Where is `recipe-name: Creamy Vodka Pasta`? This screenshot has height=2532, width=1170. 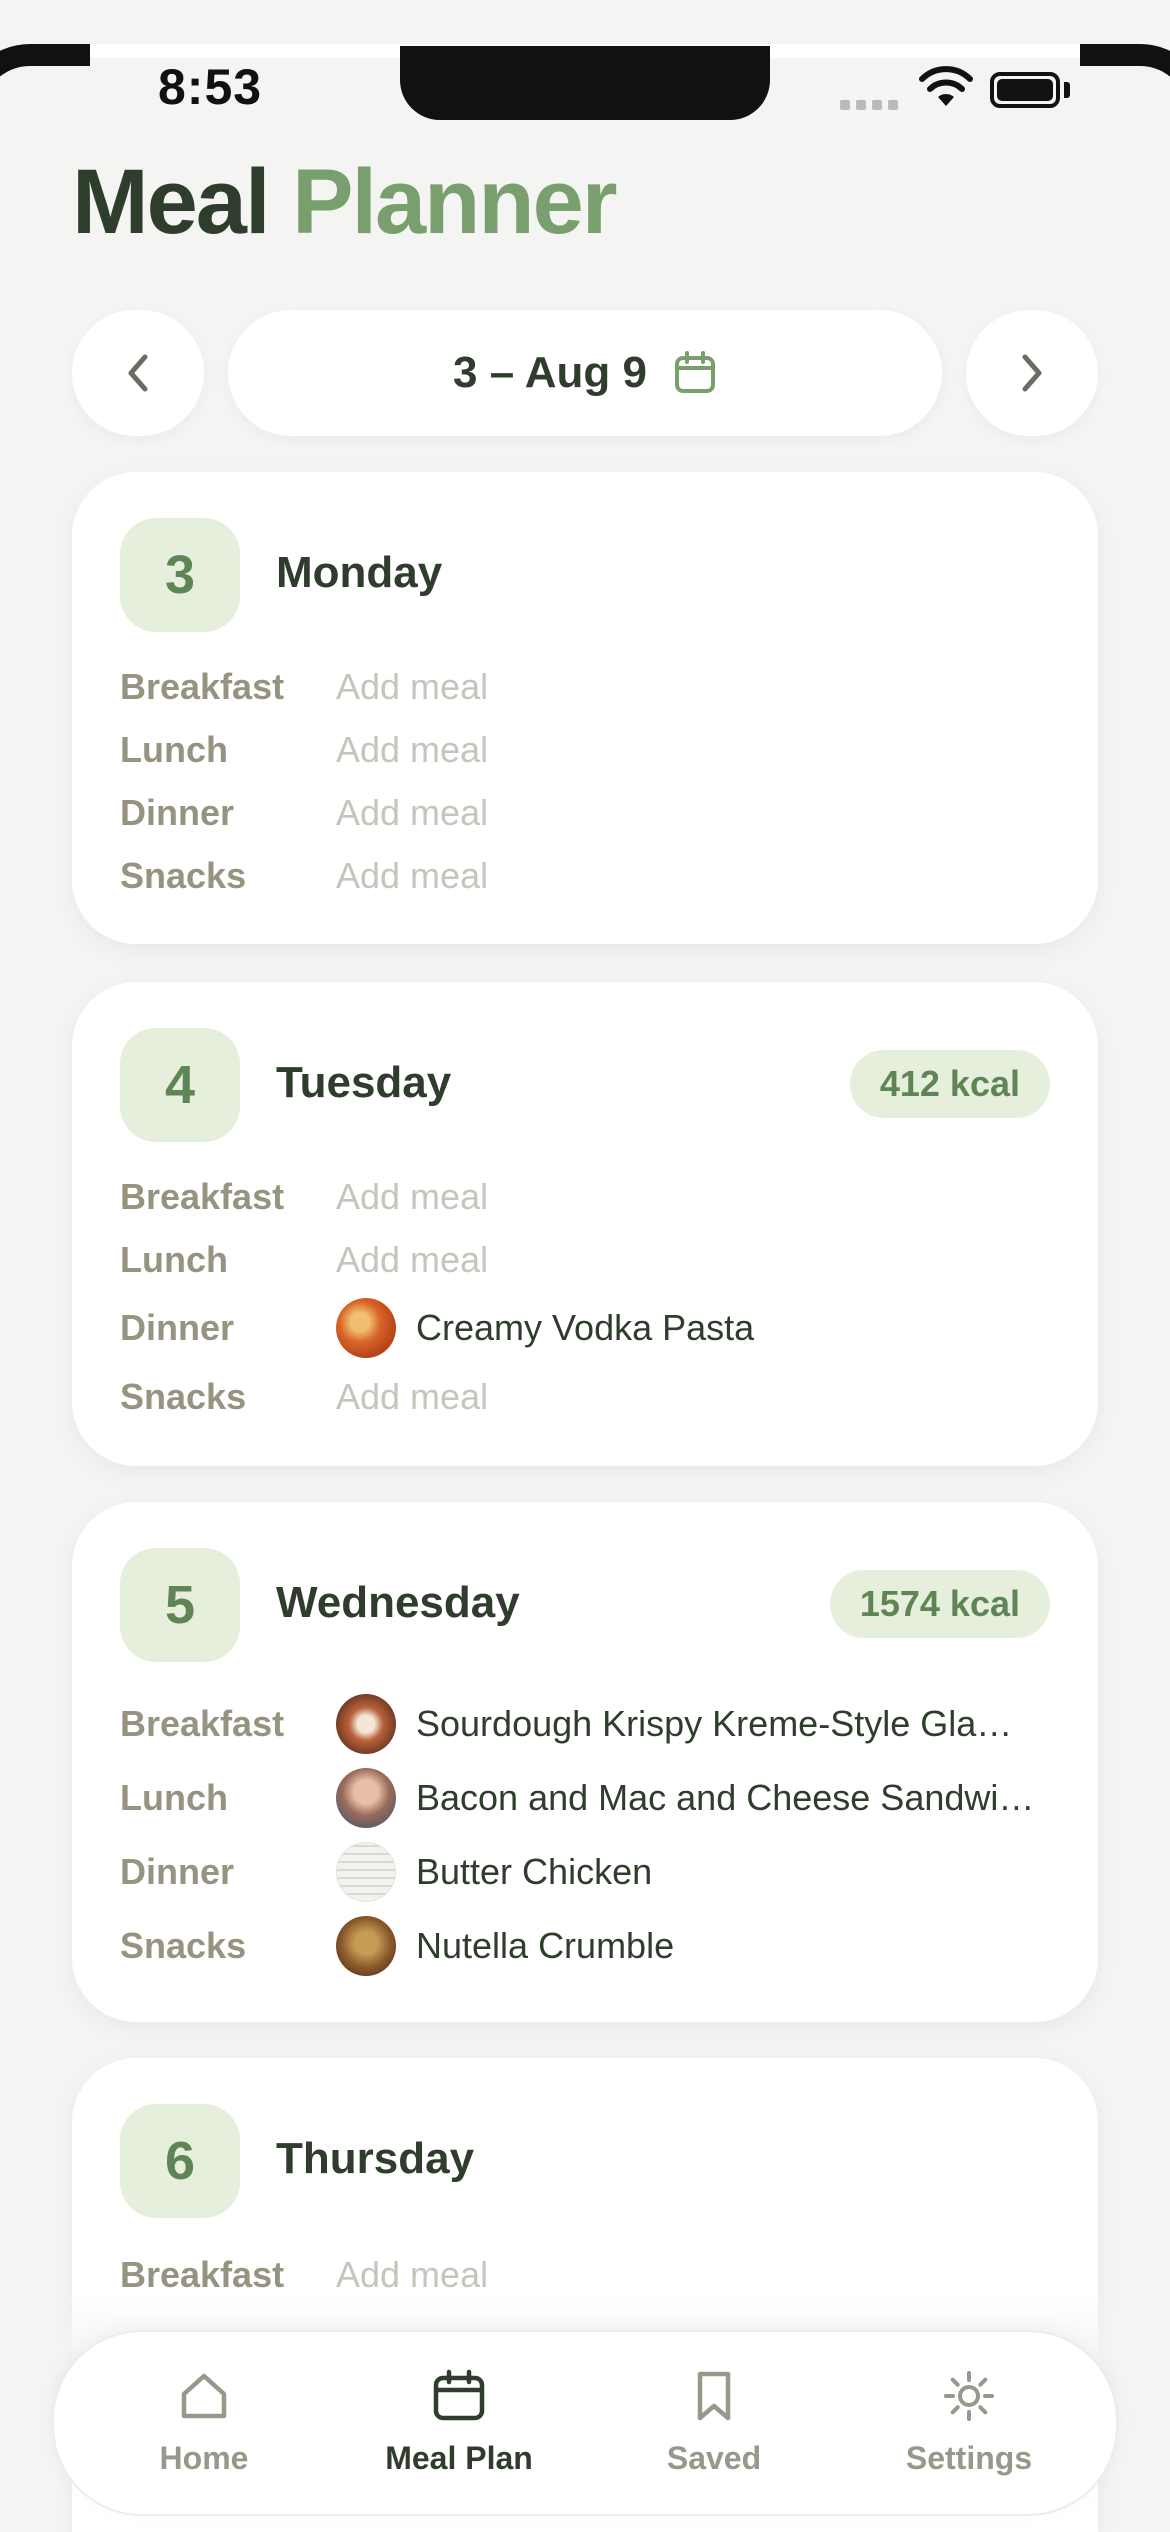 recipe-name: Creamy Vodka Pasta is located at coordinates (585, 1328).